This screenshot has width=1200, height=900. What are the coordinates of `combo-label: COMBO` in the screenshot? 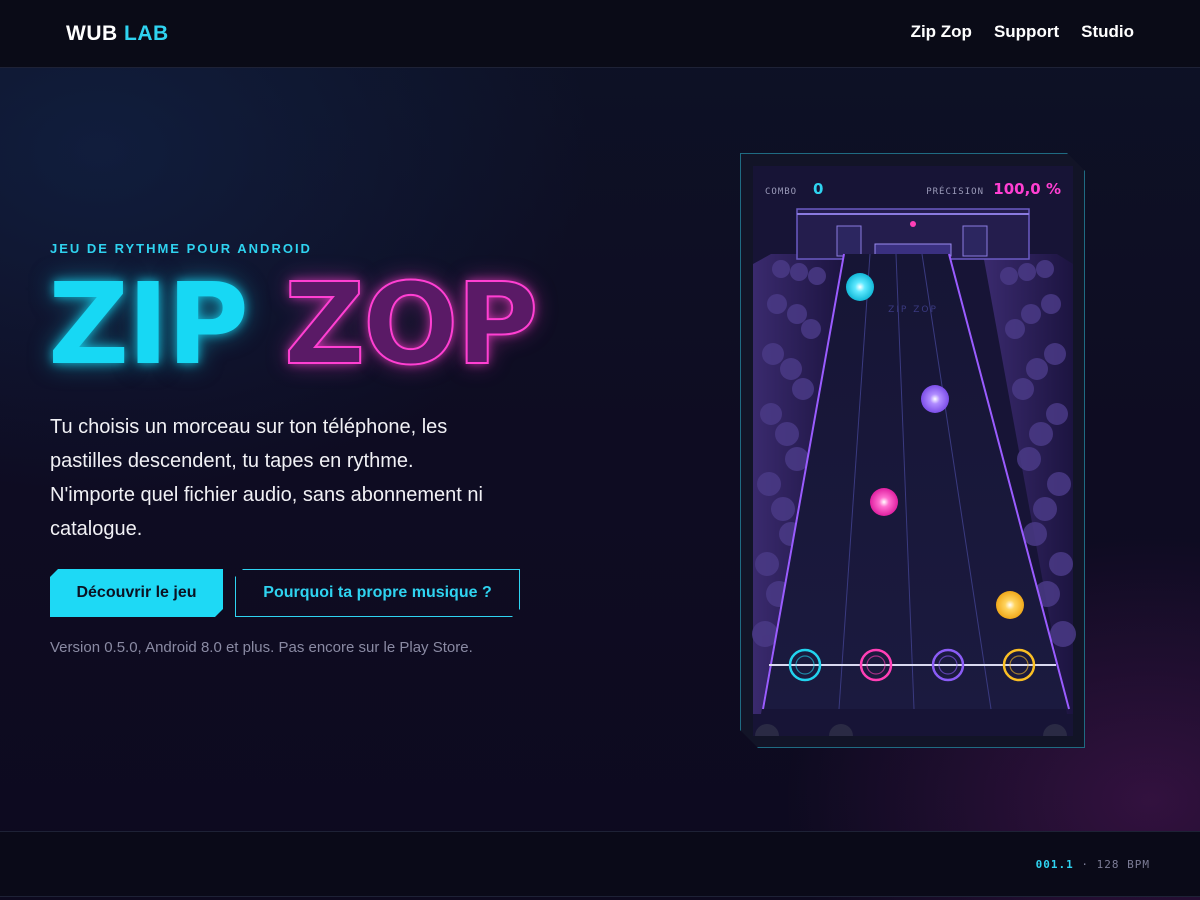 It's located at (781, 192).